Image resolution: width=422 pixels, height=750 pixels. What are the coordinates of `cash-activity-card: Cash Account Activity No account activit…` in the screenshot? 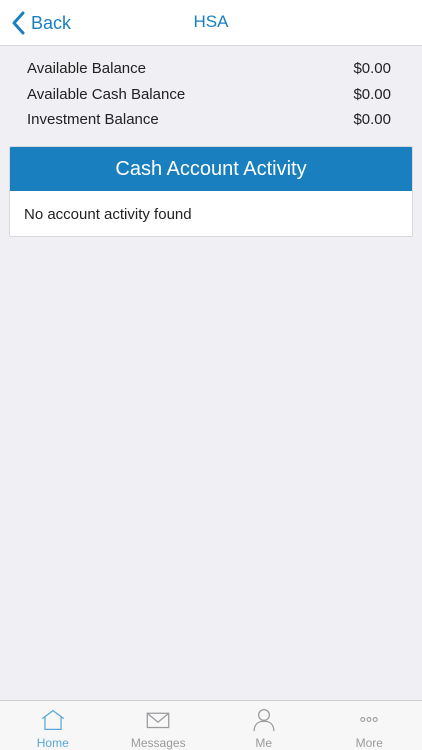 It's located at (211, 191).